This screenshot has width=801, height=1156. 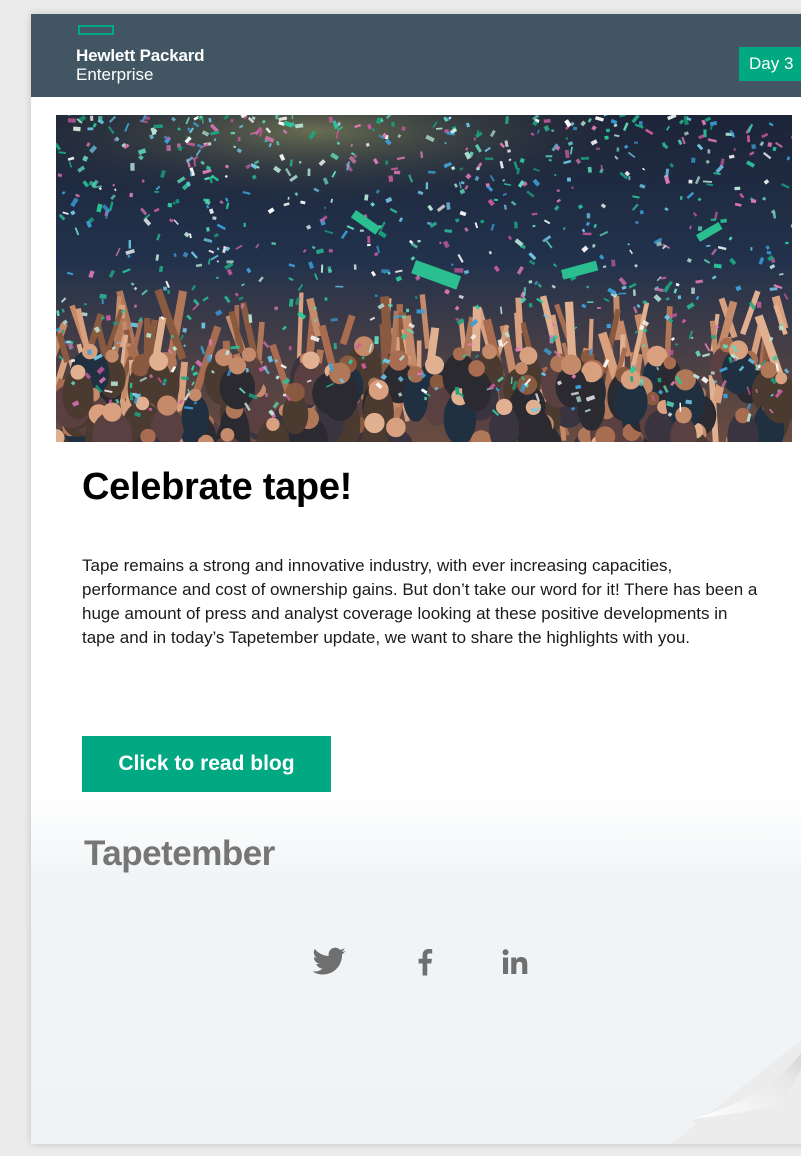 I want to click on facebook-icon, so click(x=425, y=962).